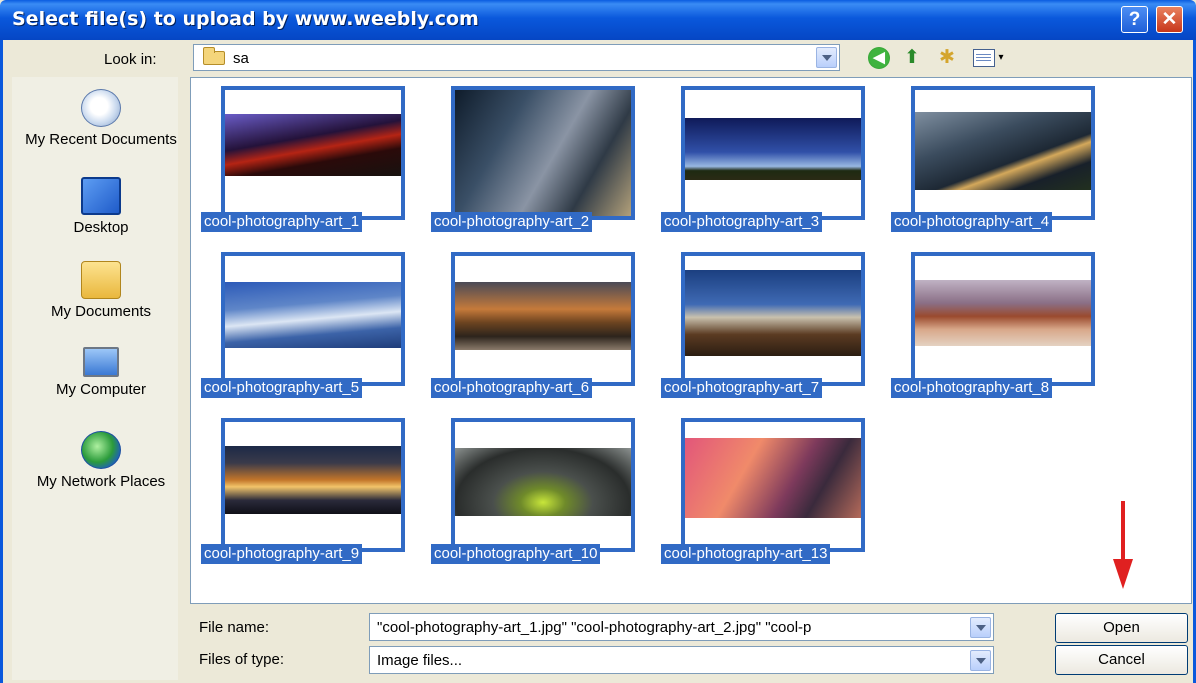  I want to click on place-label: My Computer, so click(101, 389).